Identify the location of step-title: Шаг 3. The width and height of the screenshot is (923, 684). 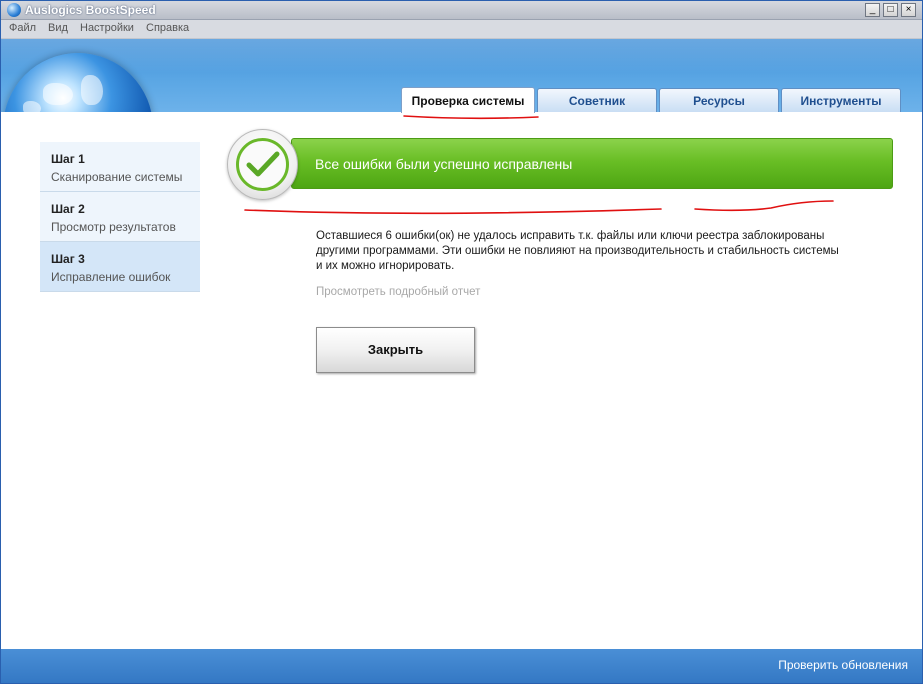
(68, 259).